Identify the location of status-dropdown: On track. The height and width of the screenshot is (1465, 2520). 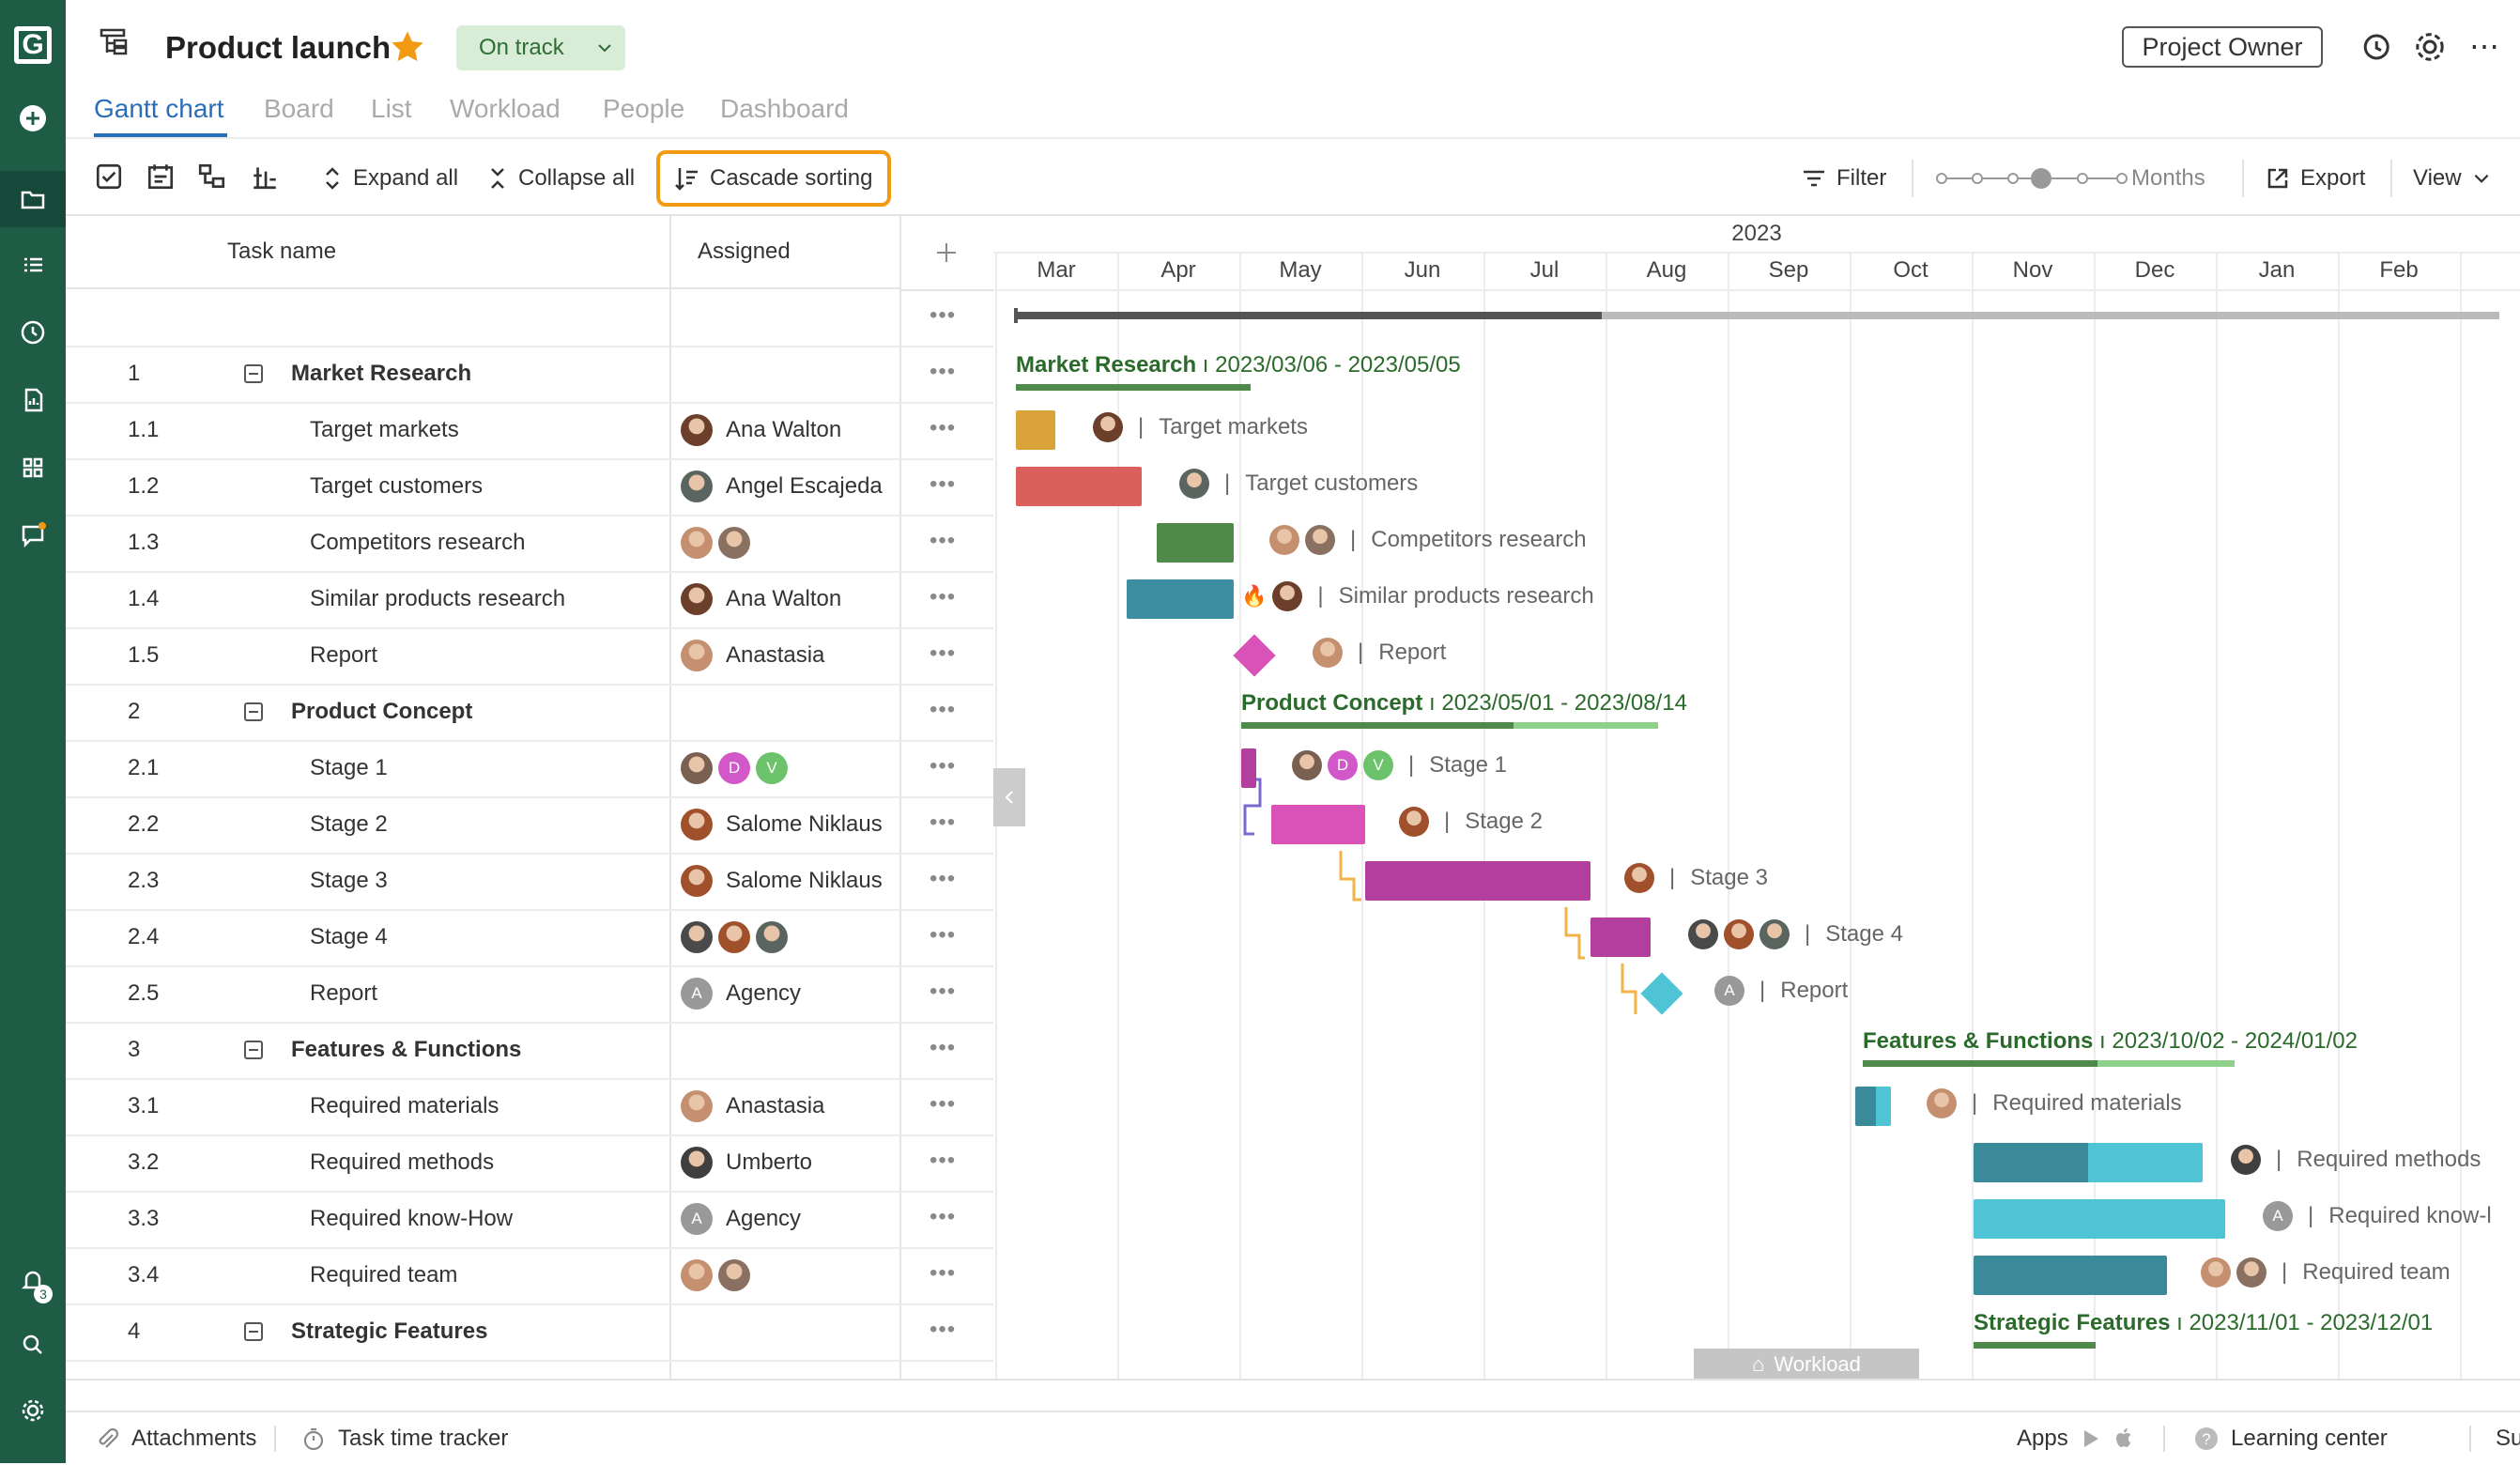
(540, 47).